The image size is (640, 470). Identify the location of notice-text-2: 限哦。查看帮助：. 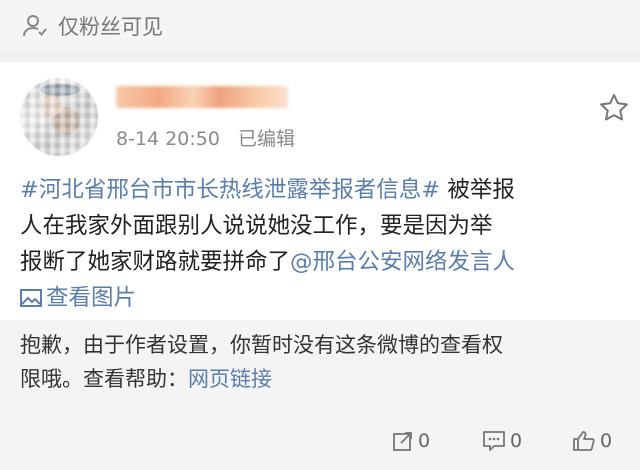
(104, 379).